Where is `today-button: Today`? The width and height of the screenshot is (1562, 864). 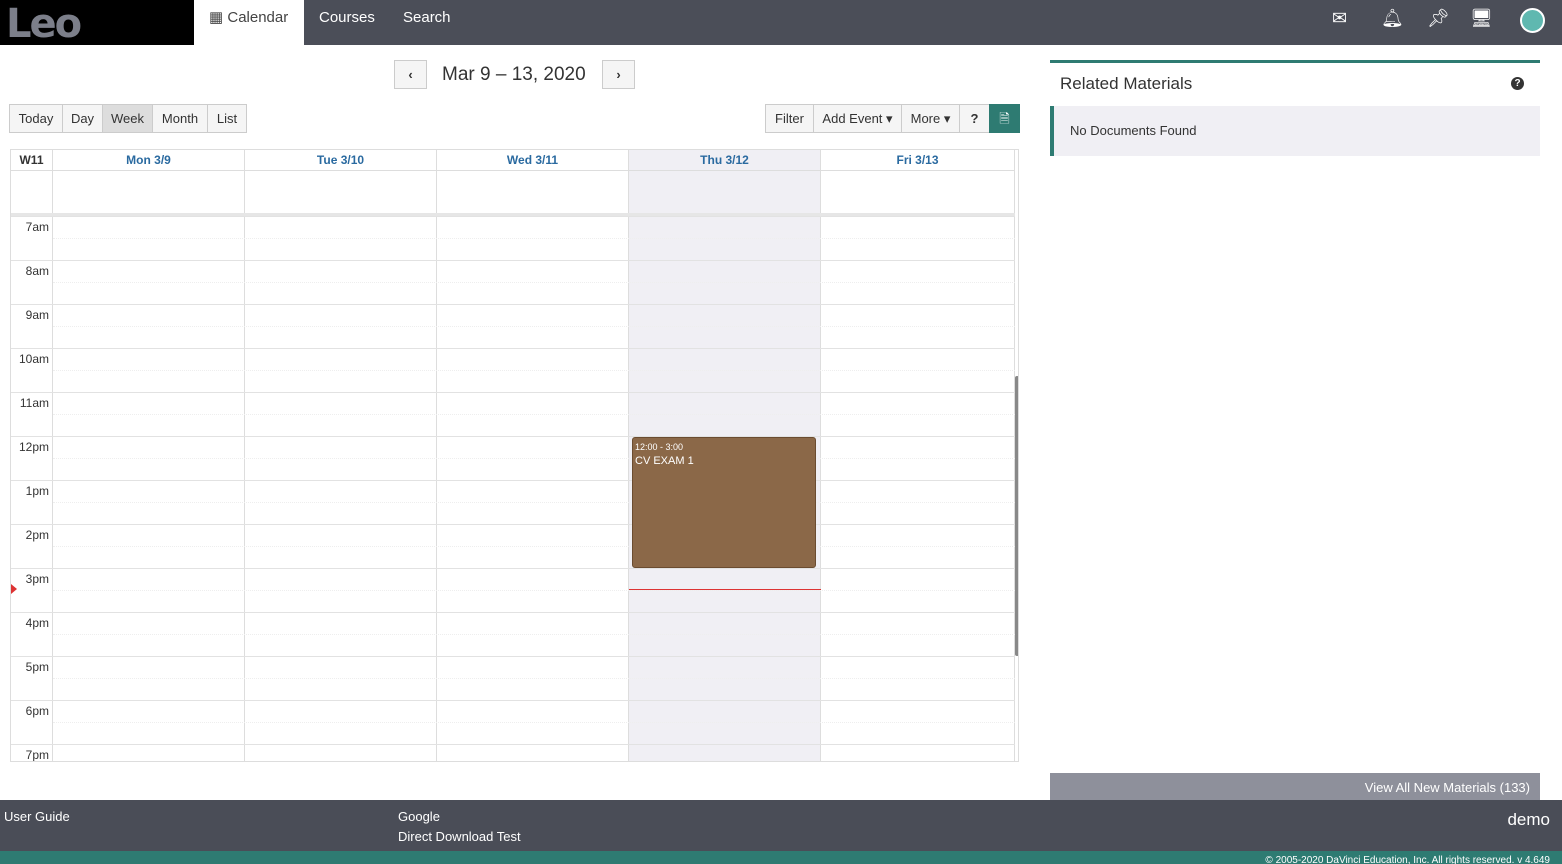
today-button: Today is located at coordinates (36, 118).